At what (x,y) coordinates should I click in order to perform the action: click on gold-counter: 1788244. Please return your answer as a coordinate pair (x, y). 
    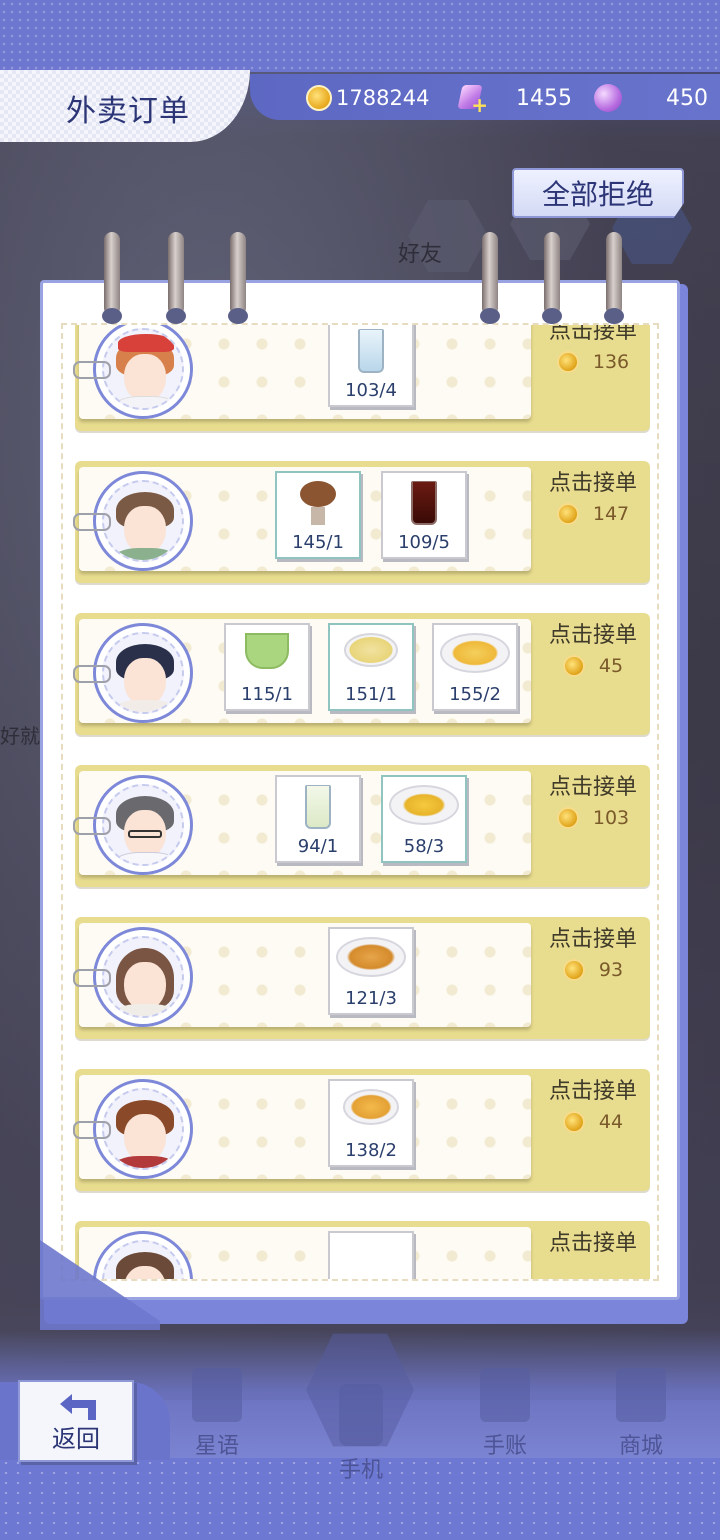
    Looking at the image, I should click on (368, 98).